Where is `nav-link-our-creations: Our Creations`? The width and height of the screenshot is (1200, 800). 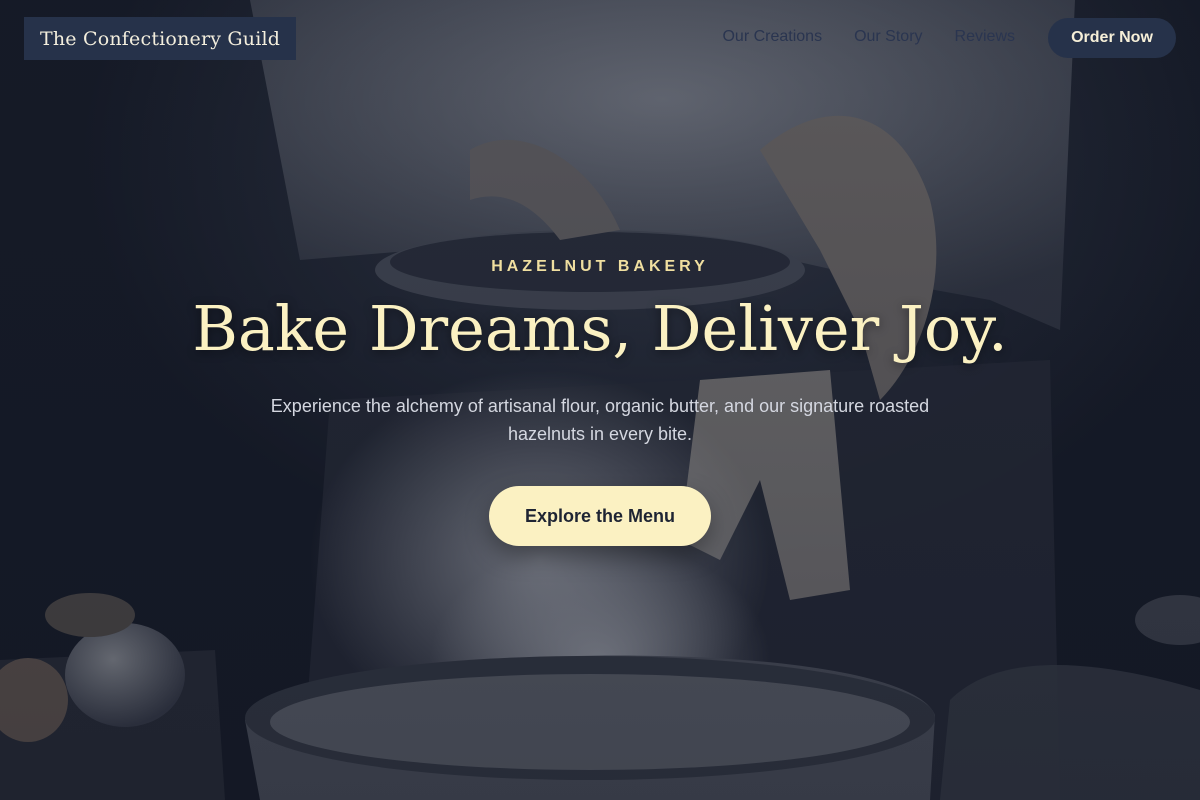 nav-link-our-creations: Our Creations is located at coordinates (772, 37).